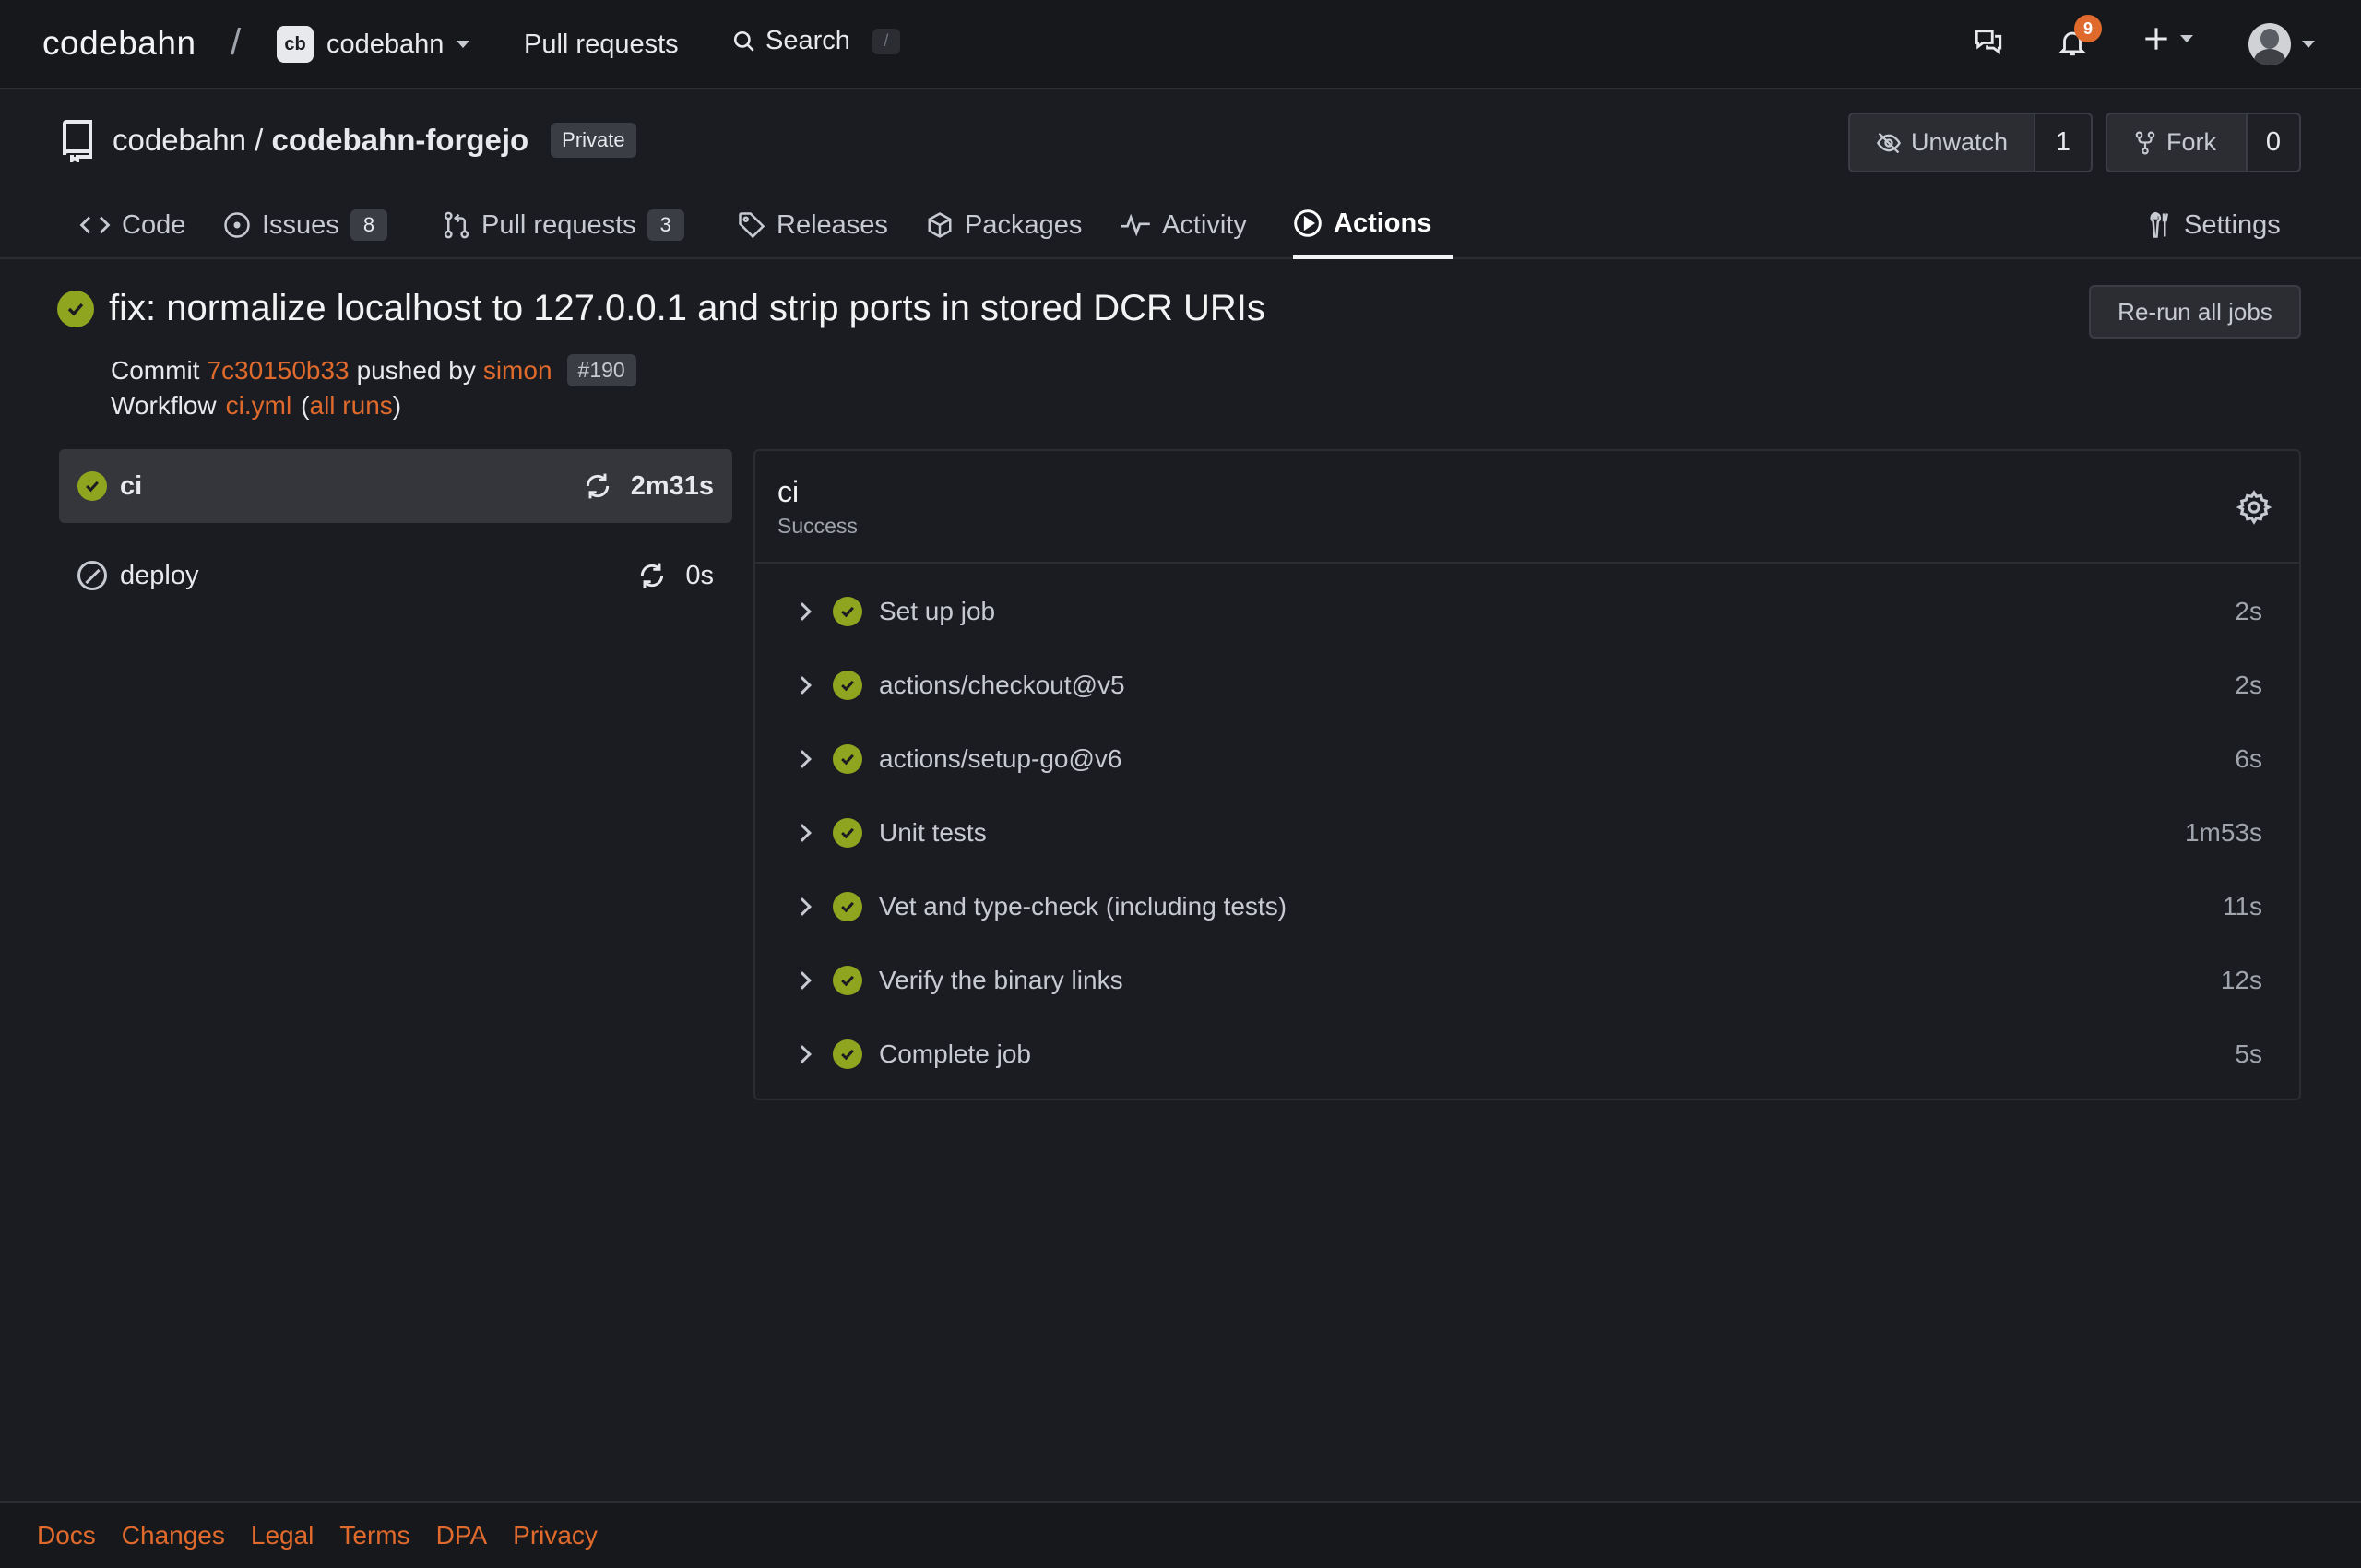  Describe the element at coordinates (305, 405) in the screenshot. I see `paren-open: (` at that location.